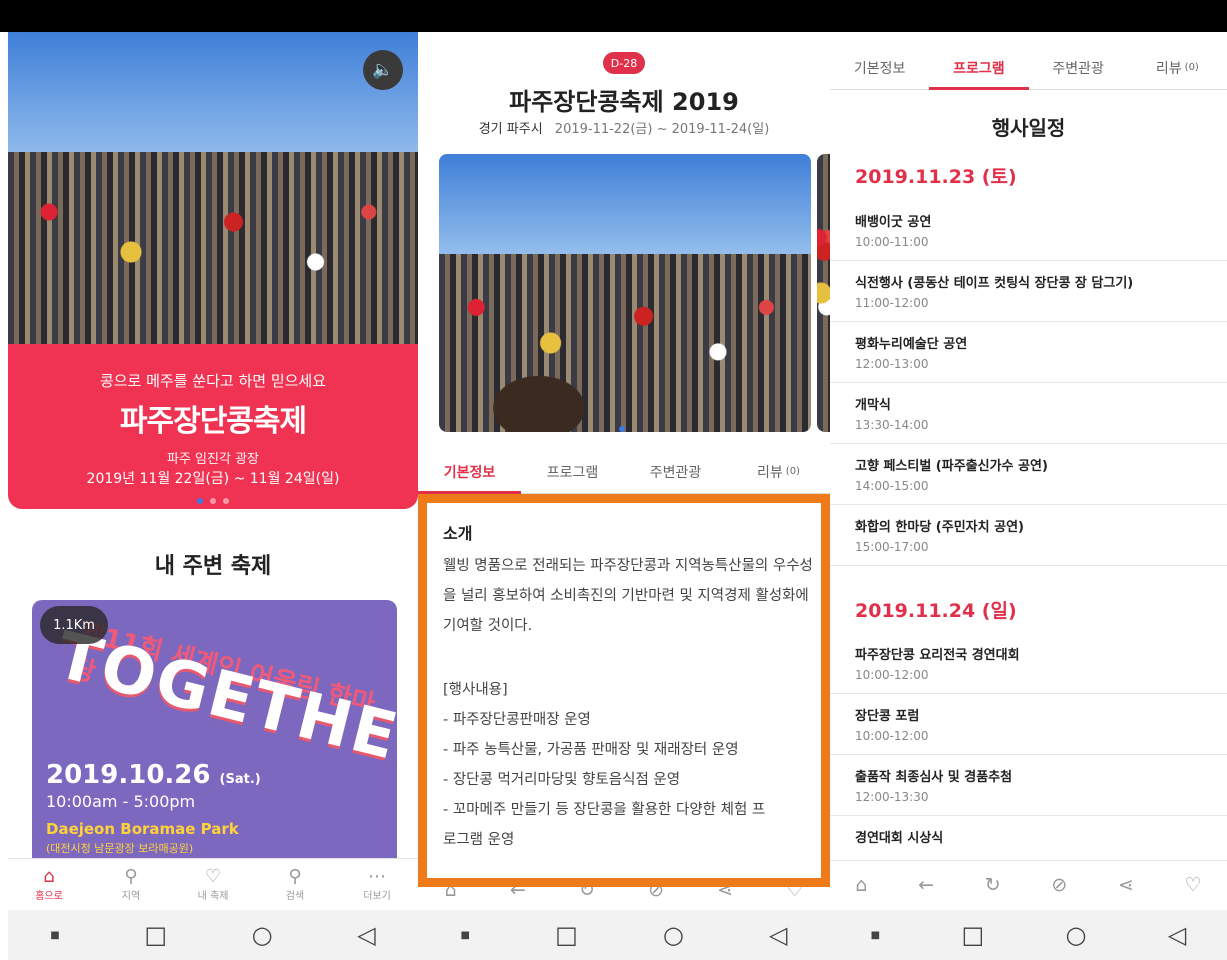 This screenshot has width=1227, height=960. Describe the element at coordinates (1028, 536) in the screenshot. I see `schedule-event: 화합의 한마당 (주민자치 공연) 15:00-17:00` at that location.